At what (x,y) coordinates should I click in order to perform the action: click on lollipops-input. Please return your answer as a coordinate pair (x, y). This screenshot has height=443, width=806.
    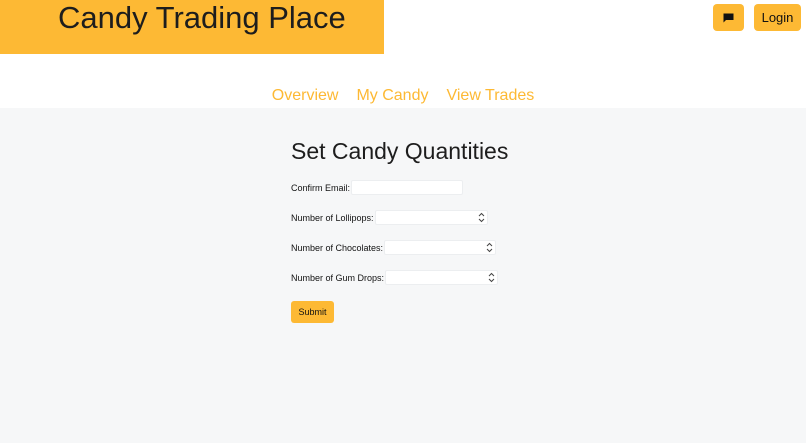
    Looking at the image, I should click on (425, 217).